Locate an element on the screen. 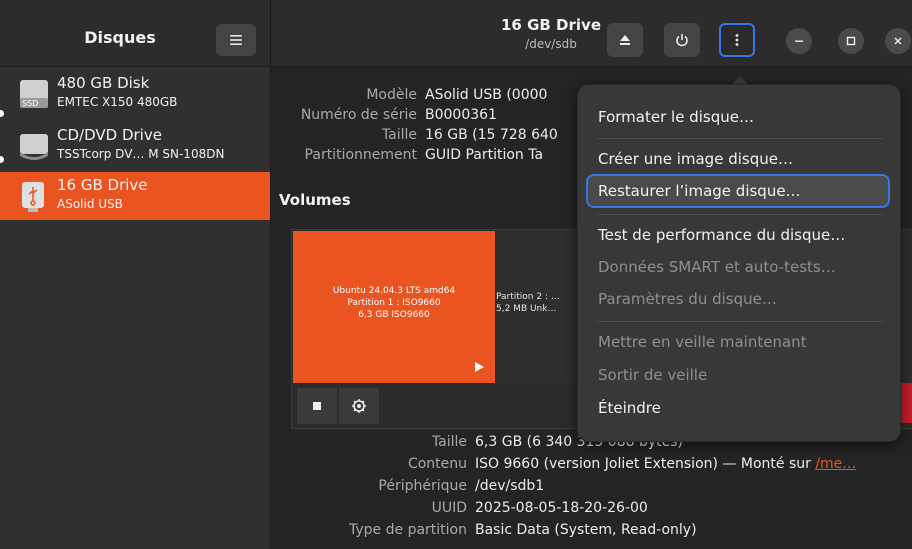 The height and width of the screenshot is (549, 912). sidebar-item-cd-dvd-drive: CD/DVD Drive TSSTcorp DV… M SN-108DN is located at coordinates (135, 146).